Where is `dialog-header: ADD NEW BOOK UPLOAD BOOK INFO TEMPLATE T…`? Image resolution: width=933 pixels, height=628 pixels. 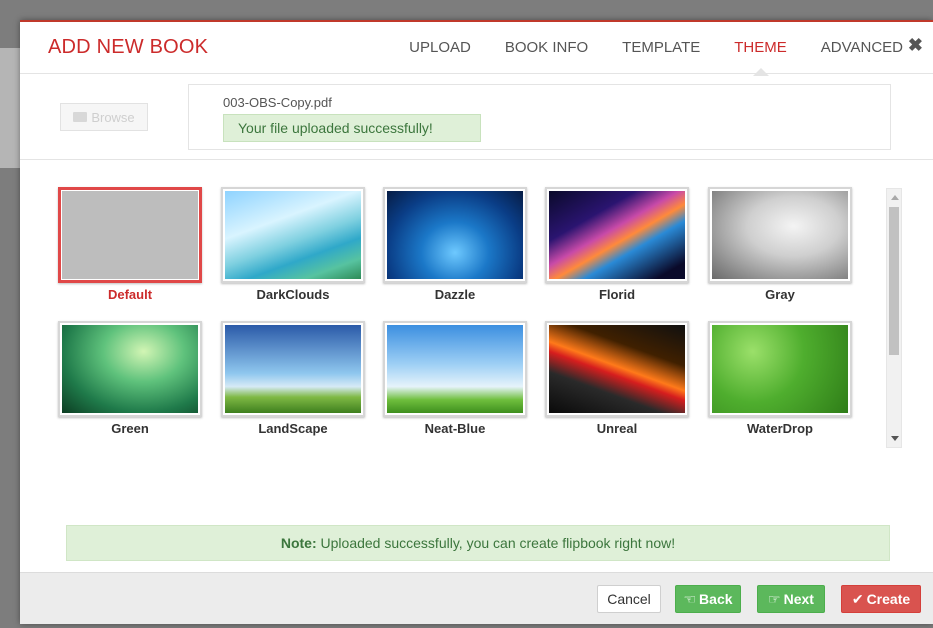
dialog-header: ADD NEW BOOK UPLOAD BOOK INFO TEMPLATE T… is located at coordinates (476, 49).